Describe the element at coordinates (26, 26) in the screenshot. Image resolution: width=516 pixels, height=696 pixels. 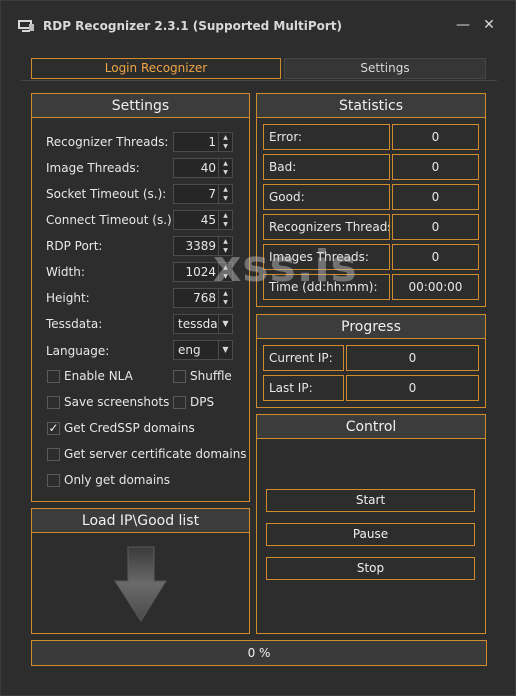
I see `rdp-app-icon` at that location.